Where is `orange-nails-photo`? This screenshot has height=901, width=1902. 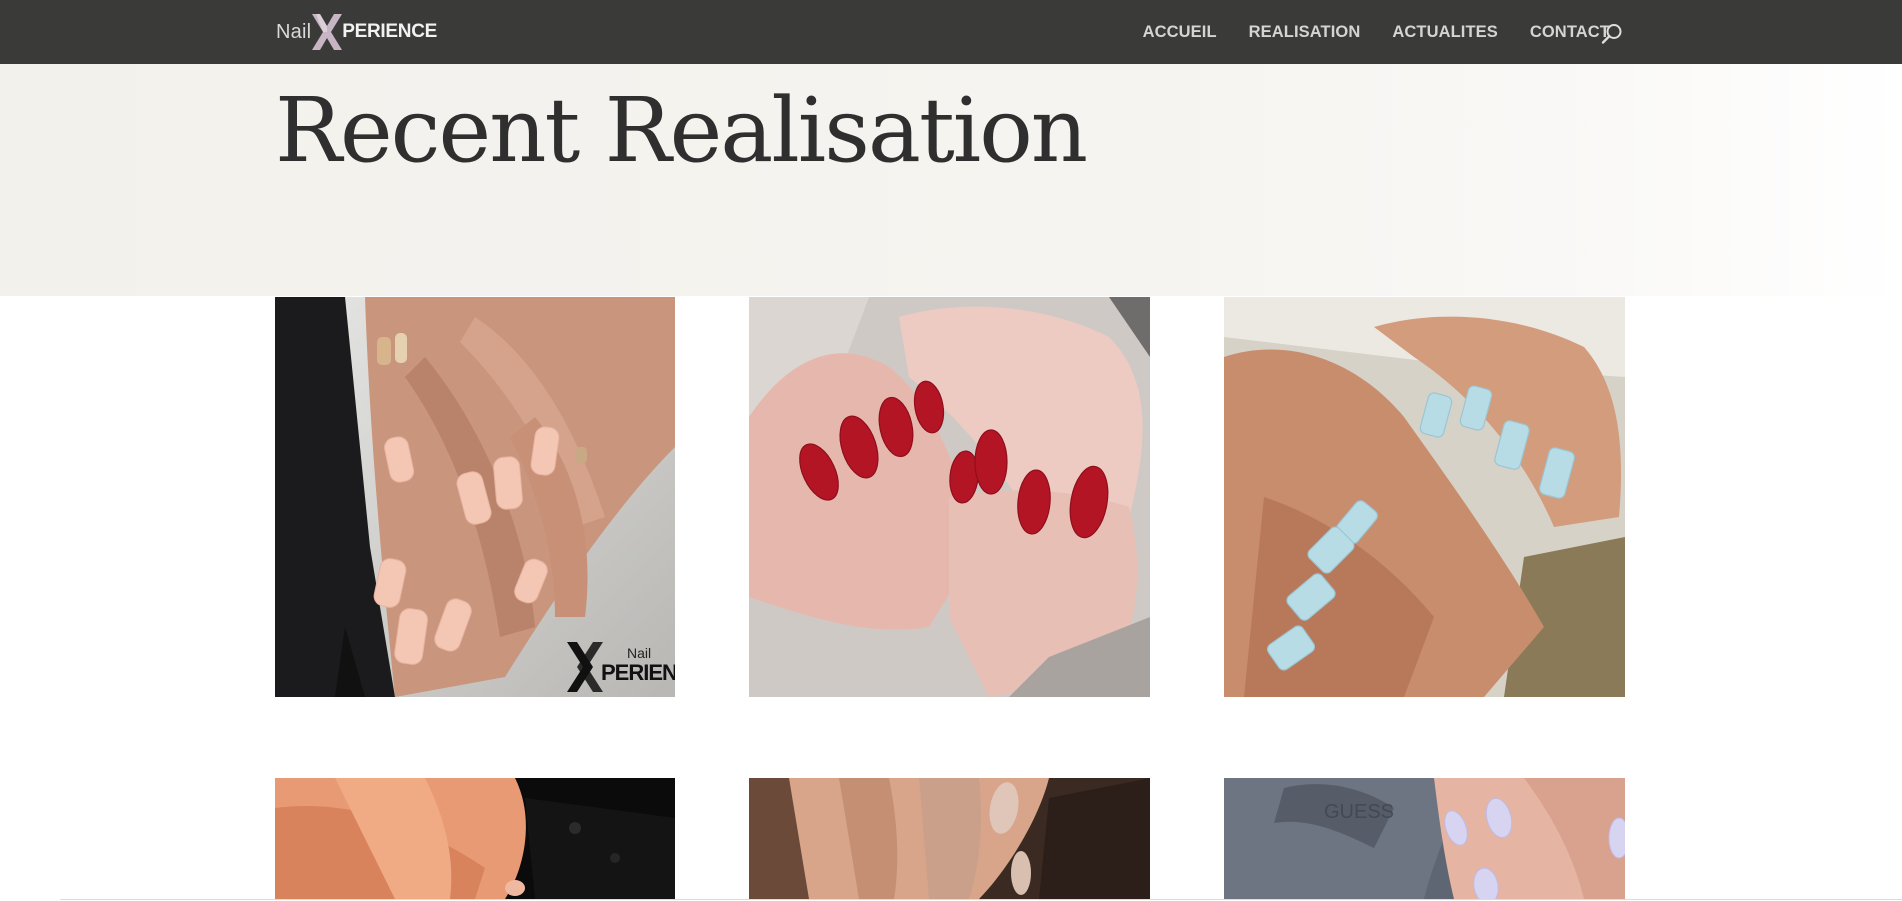
orange-nails-photo is located at coordinates (475, 838).